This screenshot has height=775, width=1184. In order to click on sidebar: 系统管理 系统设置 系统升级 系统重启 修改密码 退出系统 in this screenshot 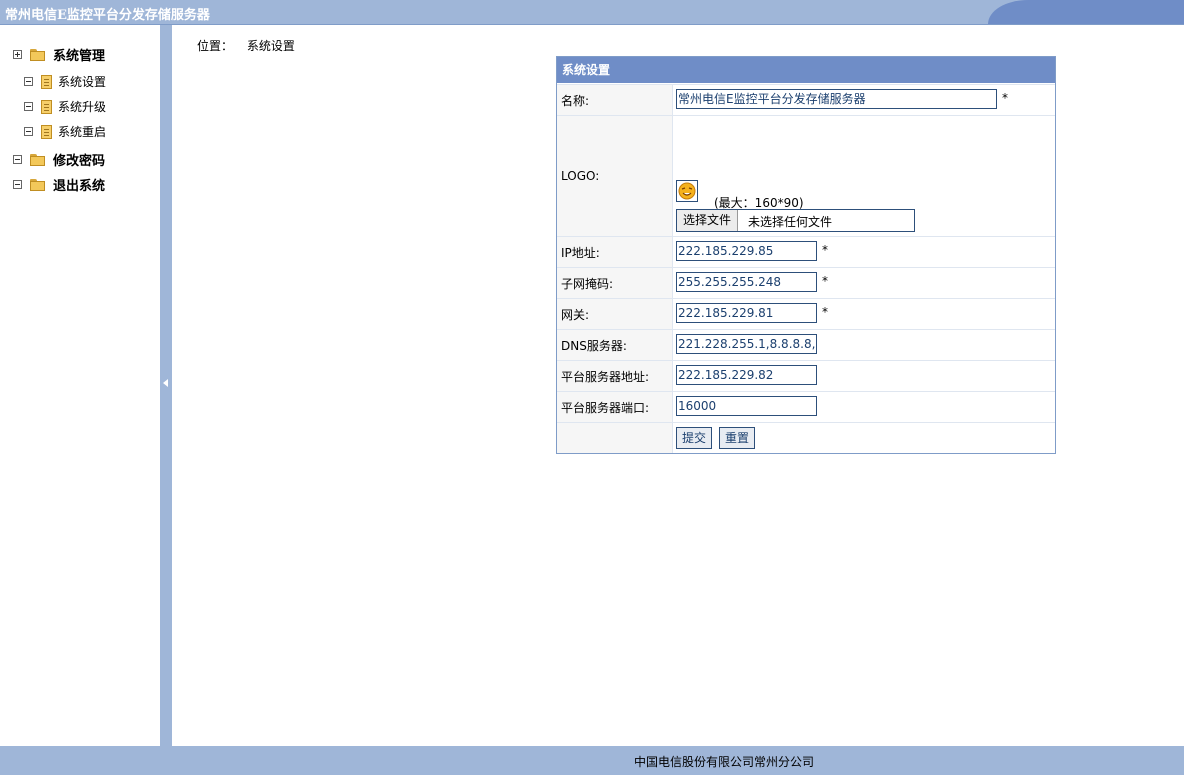, I will do `click(80, 385)`.